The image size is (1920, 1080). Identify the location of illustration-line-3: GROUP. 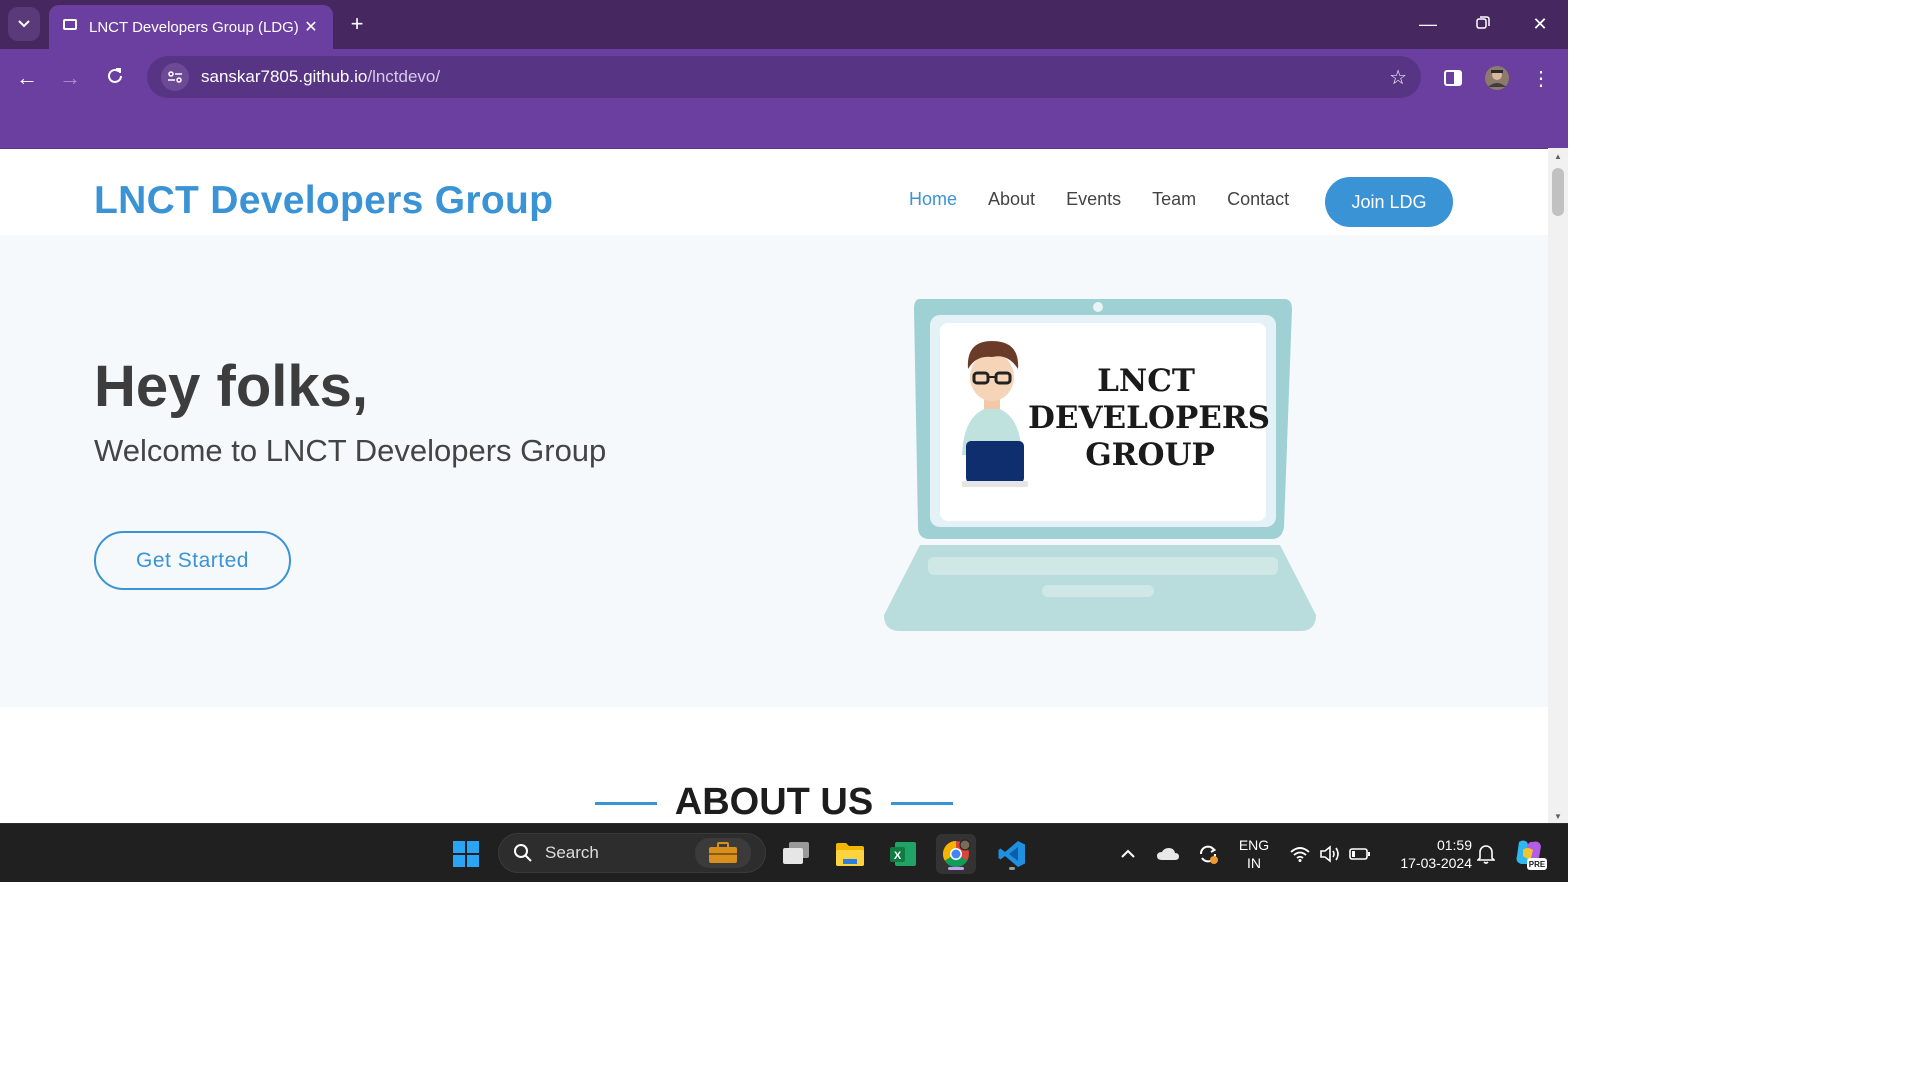
(1150, 455).